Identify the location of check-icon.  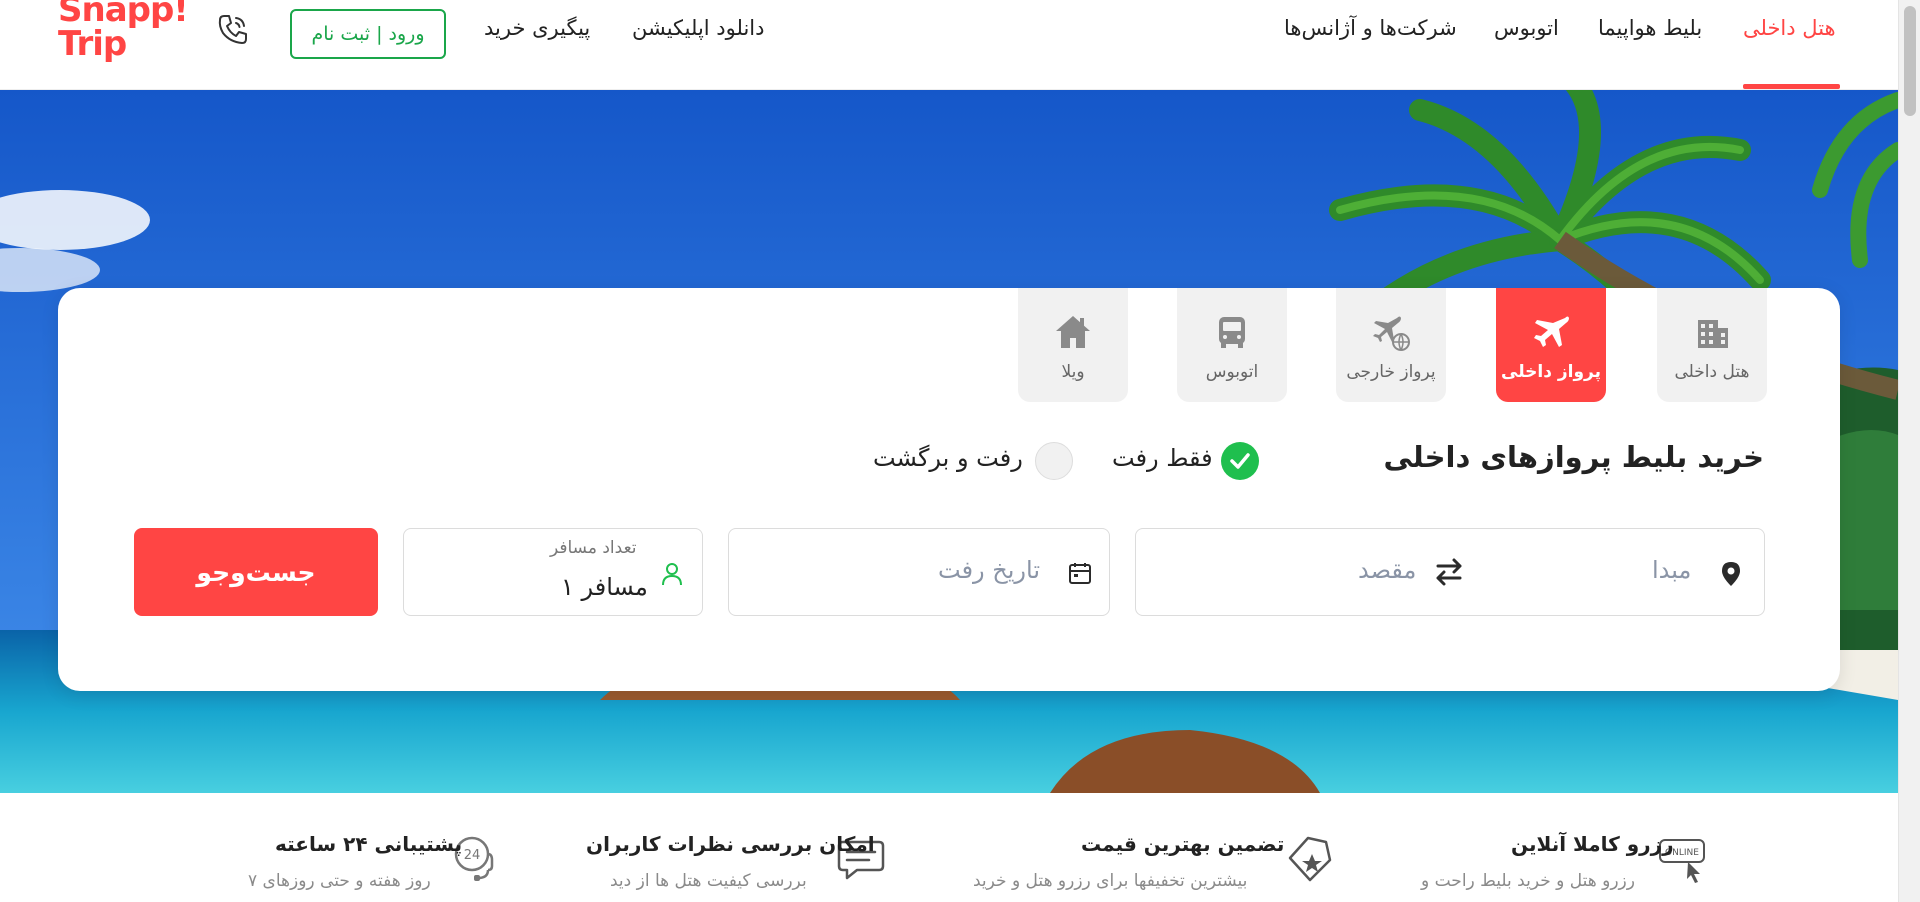
(1240, 461).